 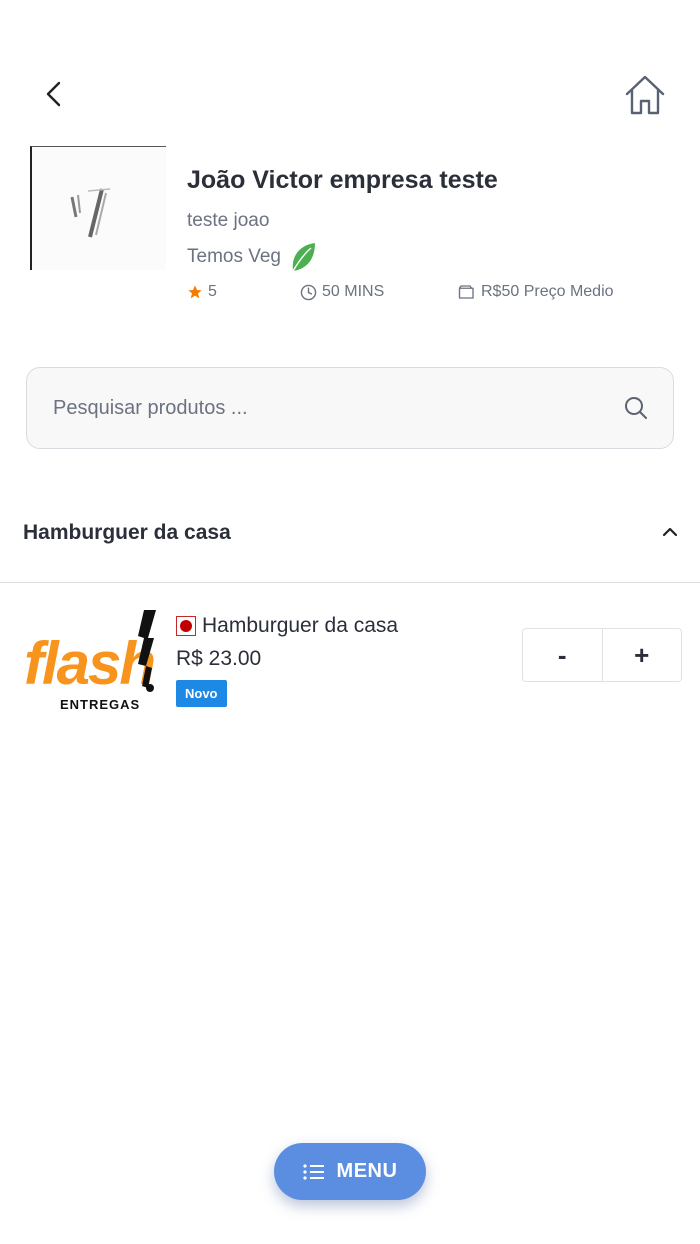 What do you see at coordinates (337, 408) in the screenshot?
I see `search-input` at bounding box center [337, 408].